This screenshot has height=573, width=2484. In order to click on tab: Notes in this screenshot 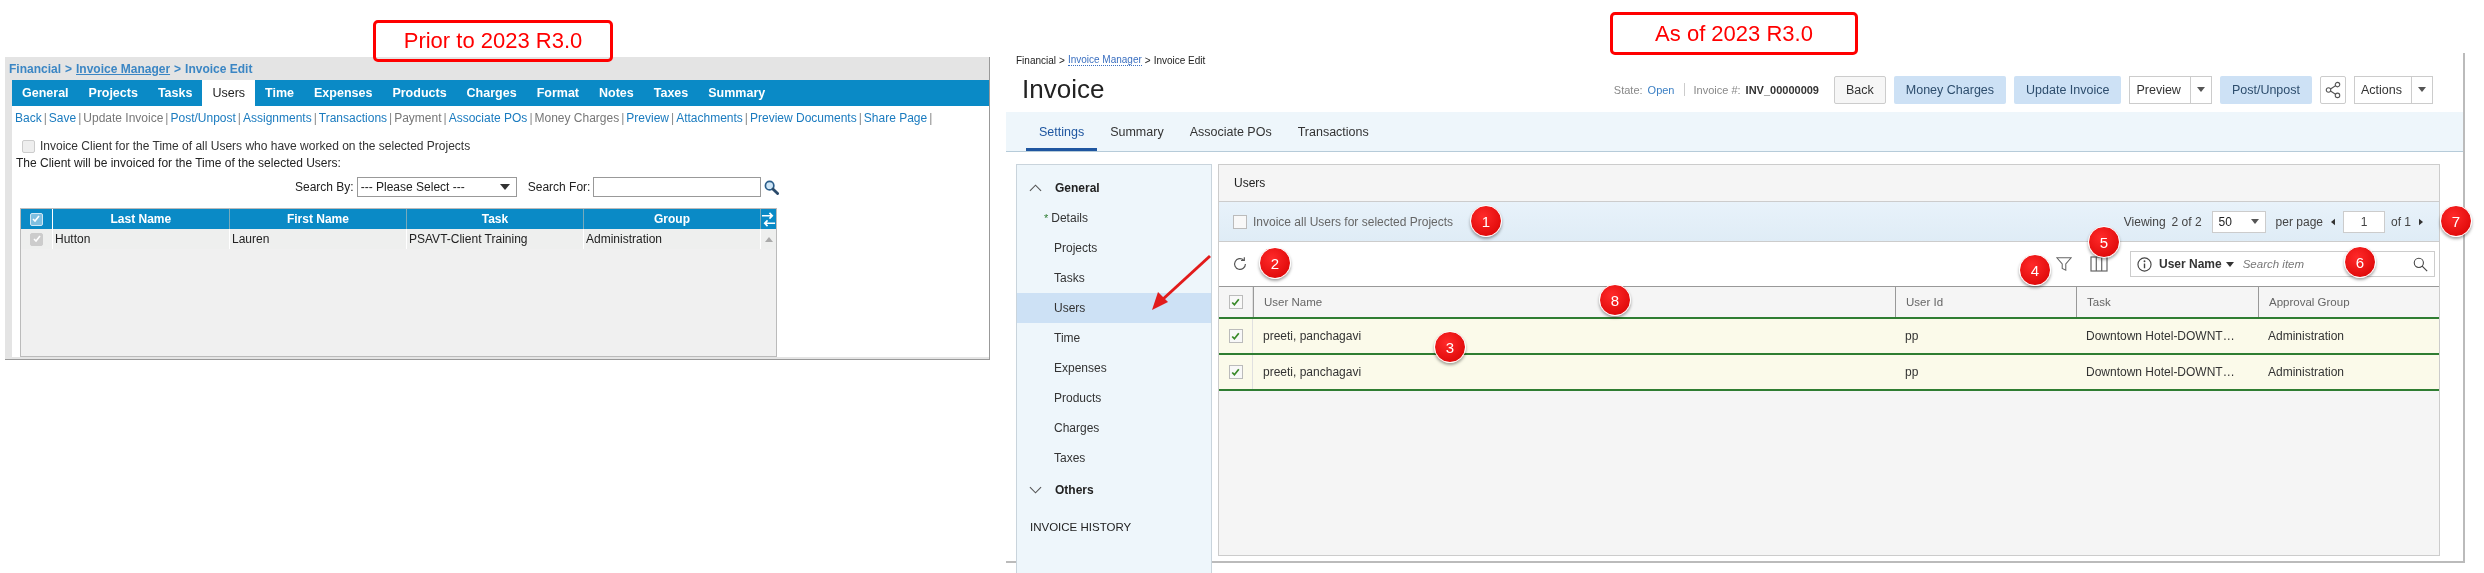, I will do `click(616, 93)`.